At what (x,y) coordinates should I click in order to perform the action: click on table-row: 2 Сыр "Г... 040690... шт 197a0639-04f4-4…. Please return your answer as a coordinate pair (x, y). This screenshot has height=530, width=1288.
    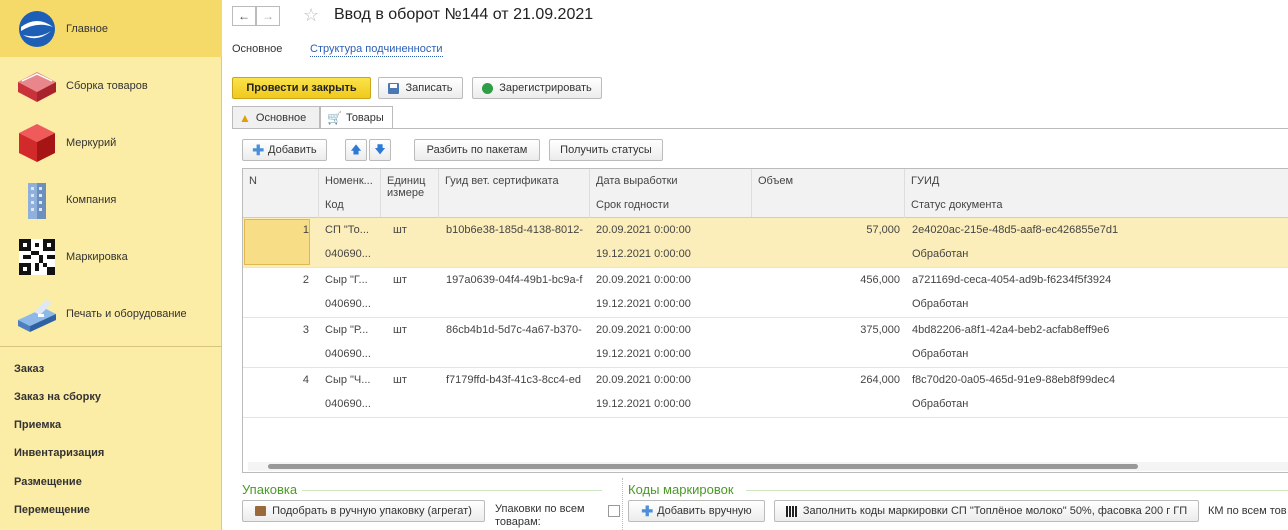
    Looking at the image, I should click on (765, 293).